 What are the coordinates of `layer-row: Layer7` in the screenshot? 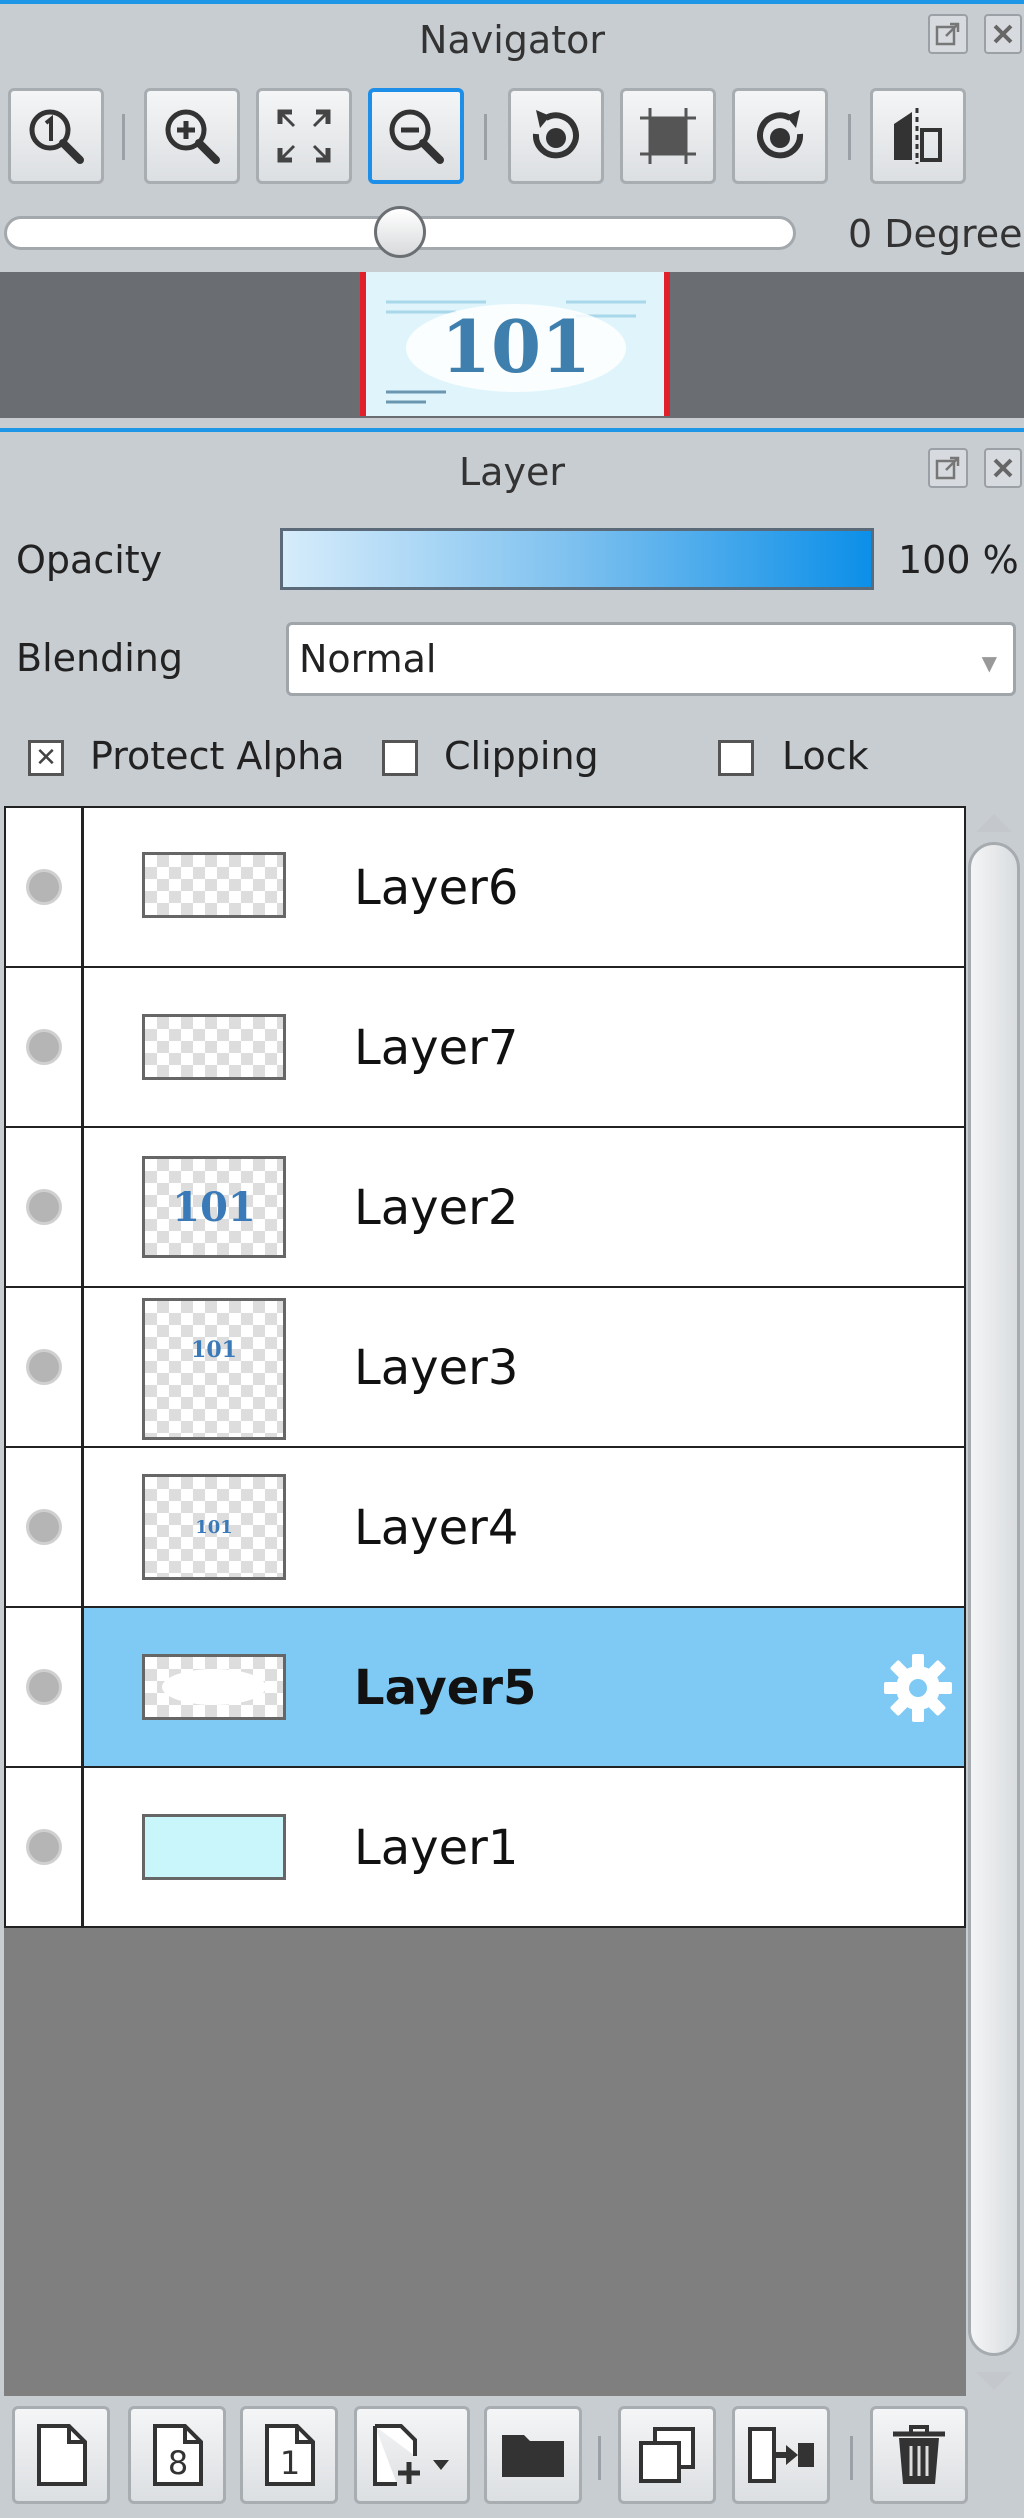 It's located at (485, 1047).